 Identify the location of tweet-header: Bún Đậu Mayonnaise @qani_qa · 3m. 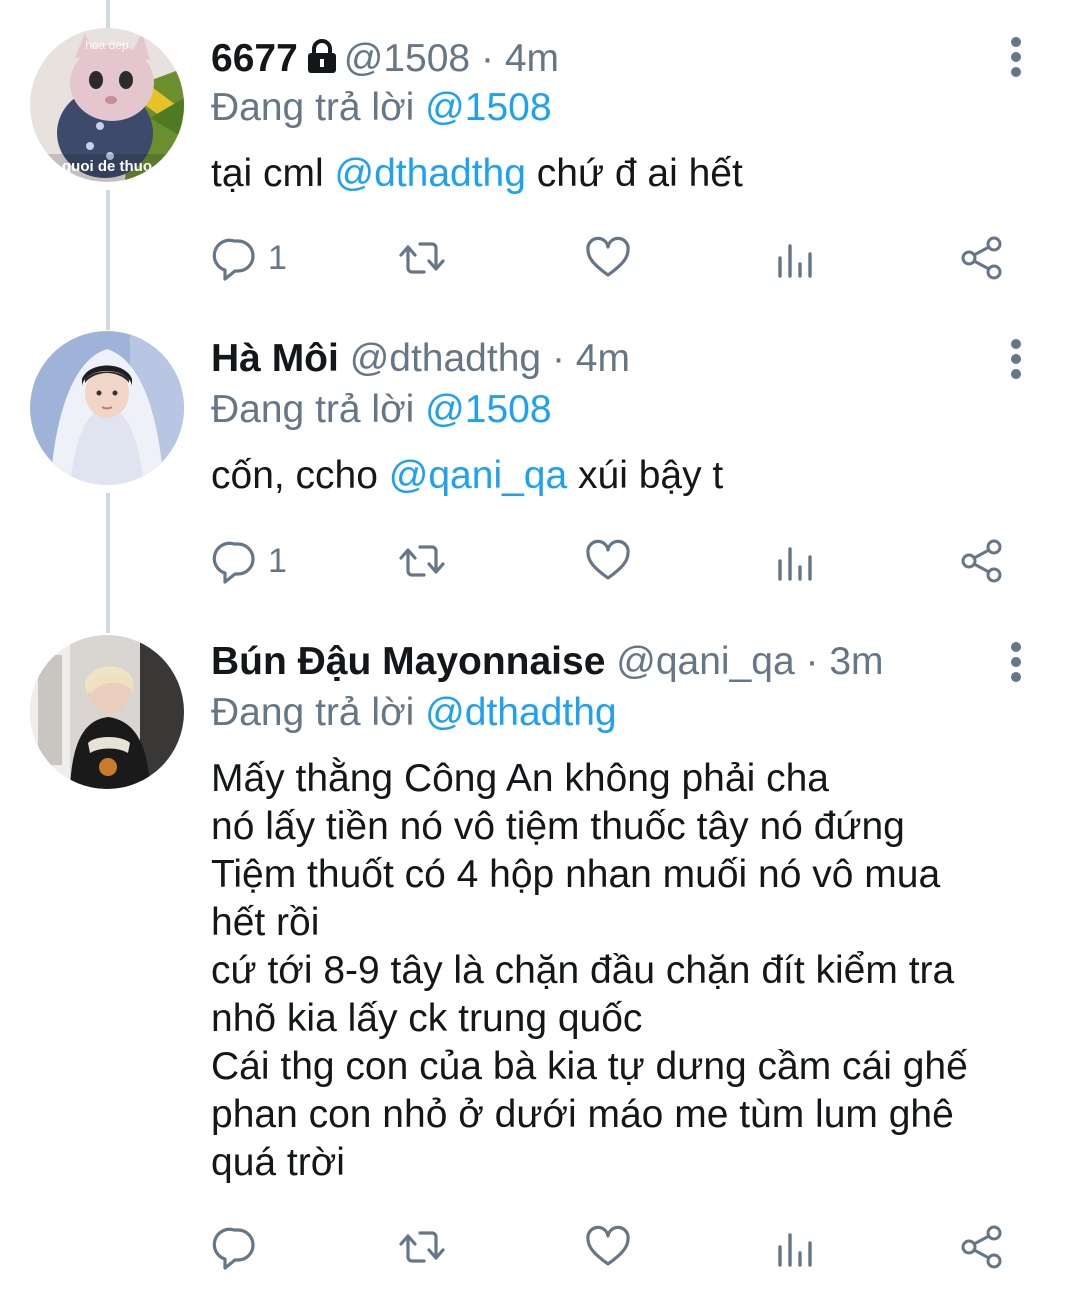
(547, 662).